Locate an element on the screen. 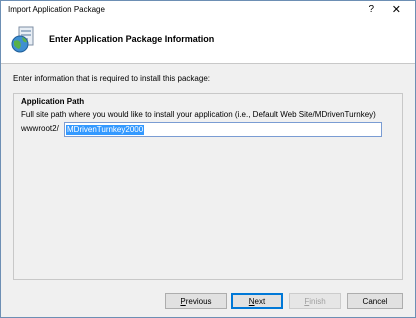 The height and width of the screenshot is (318, 416). path-prefix-label: wwwroot2/ is located at coordinates (40, 128).